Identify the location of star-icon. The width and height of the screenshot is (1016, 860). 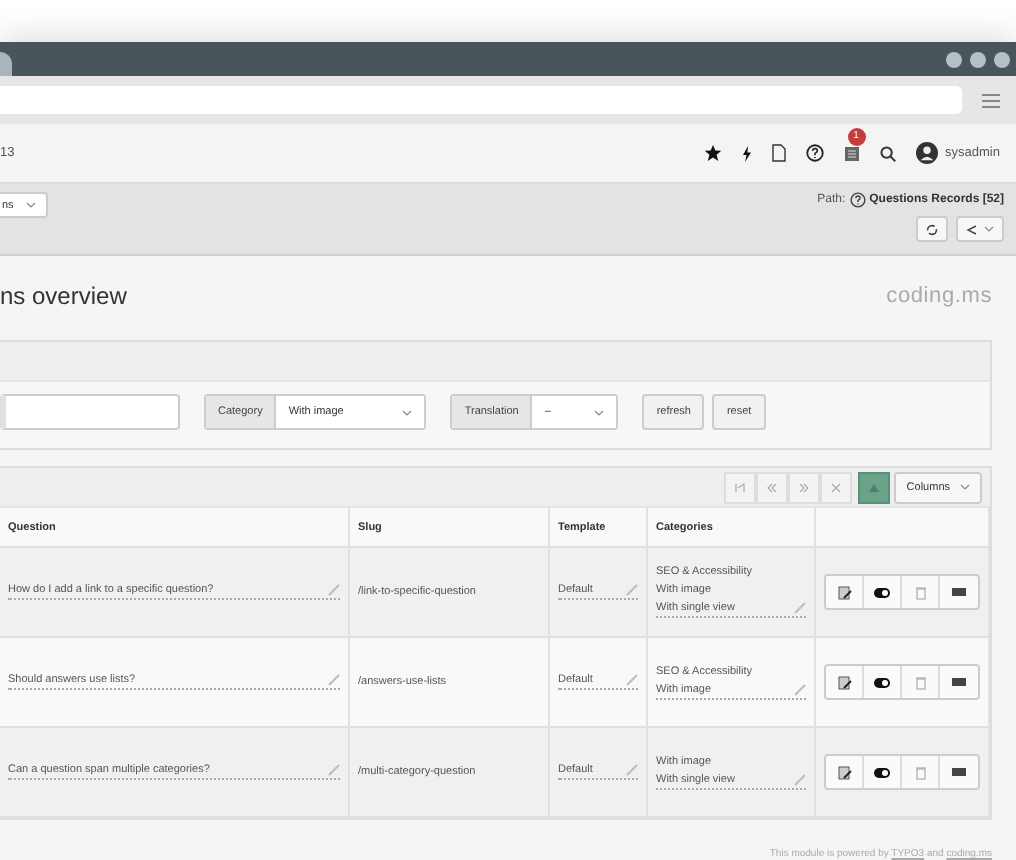
(712, 153).